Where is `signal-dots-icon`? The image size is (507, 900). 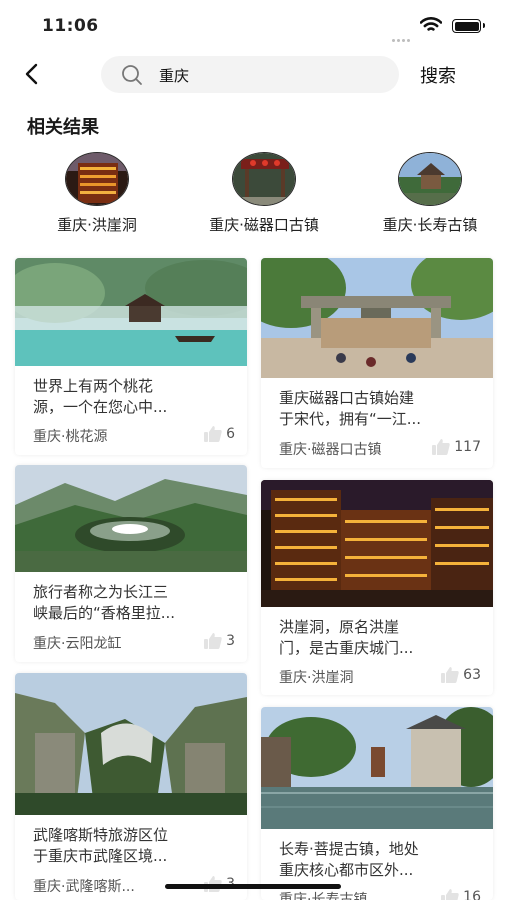
signal-dots-icon is located at coordinates (403, 34).